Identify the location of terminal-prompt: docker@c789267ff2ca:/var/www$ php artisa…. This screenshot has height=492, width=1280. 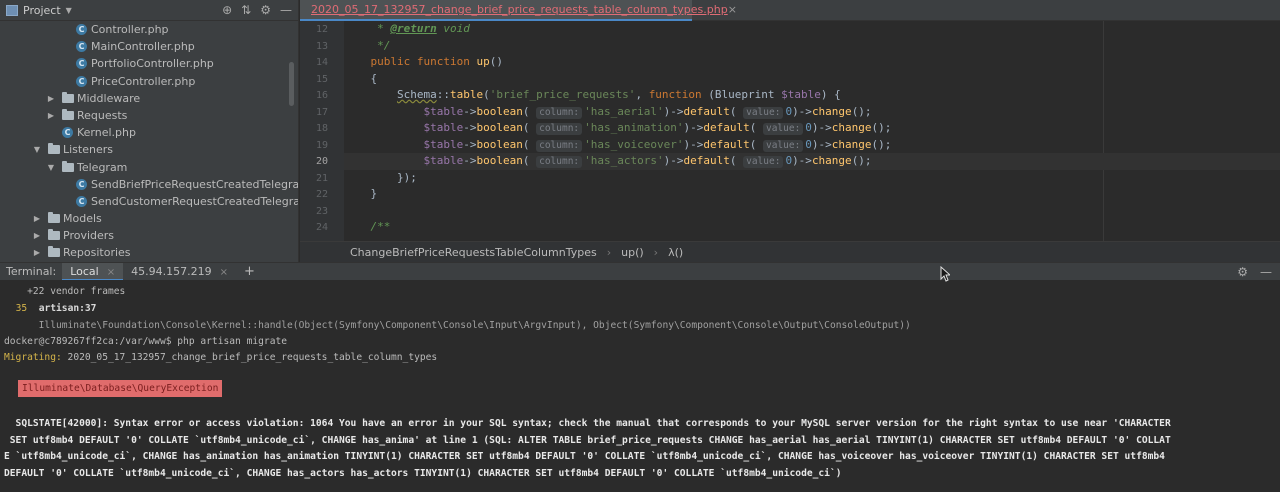
(146, 341).